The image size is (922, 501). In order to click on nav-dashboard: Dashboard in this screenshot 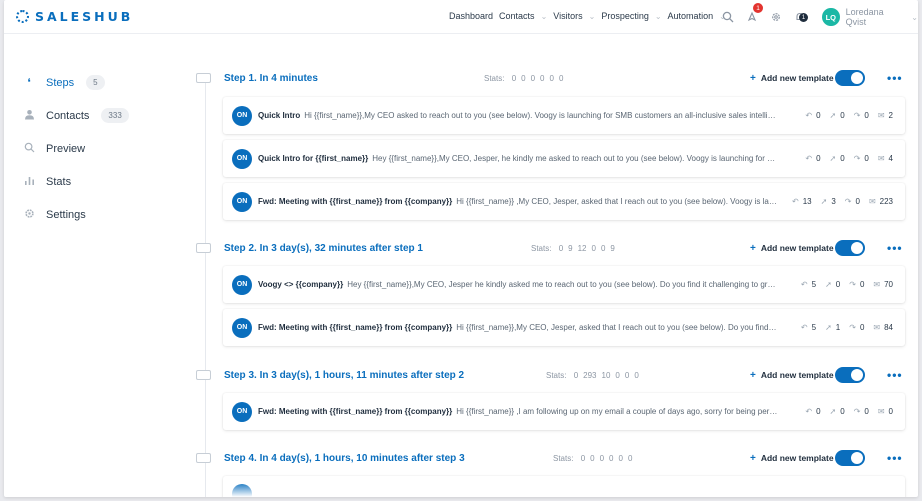, I will do `click(471, 16)`.